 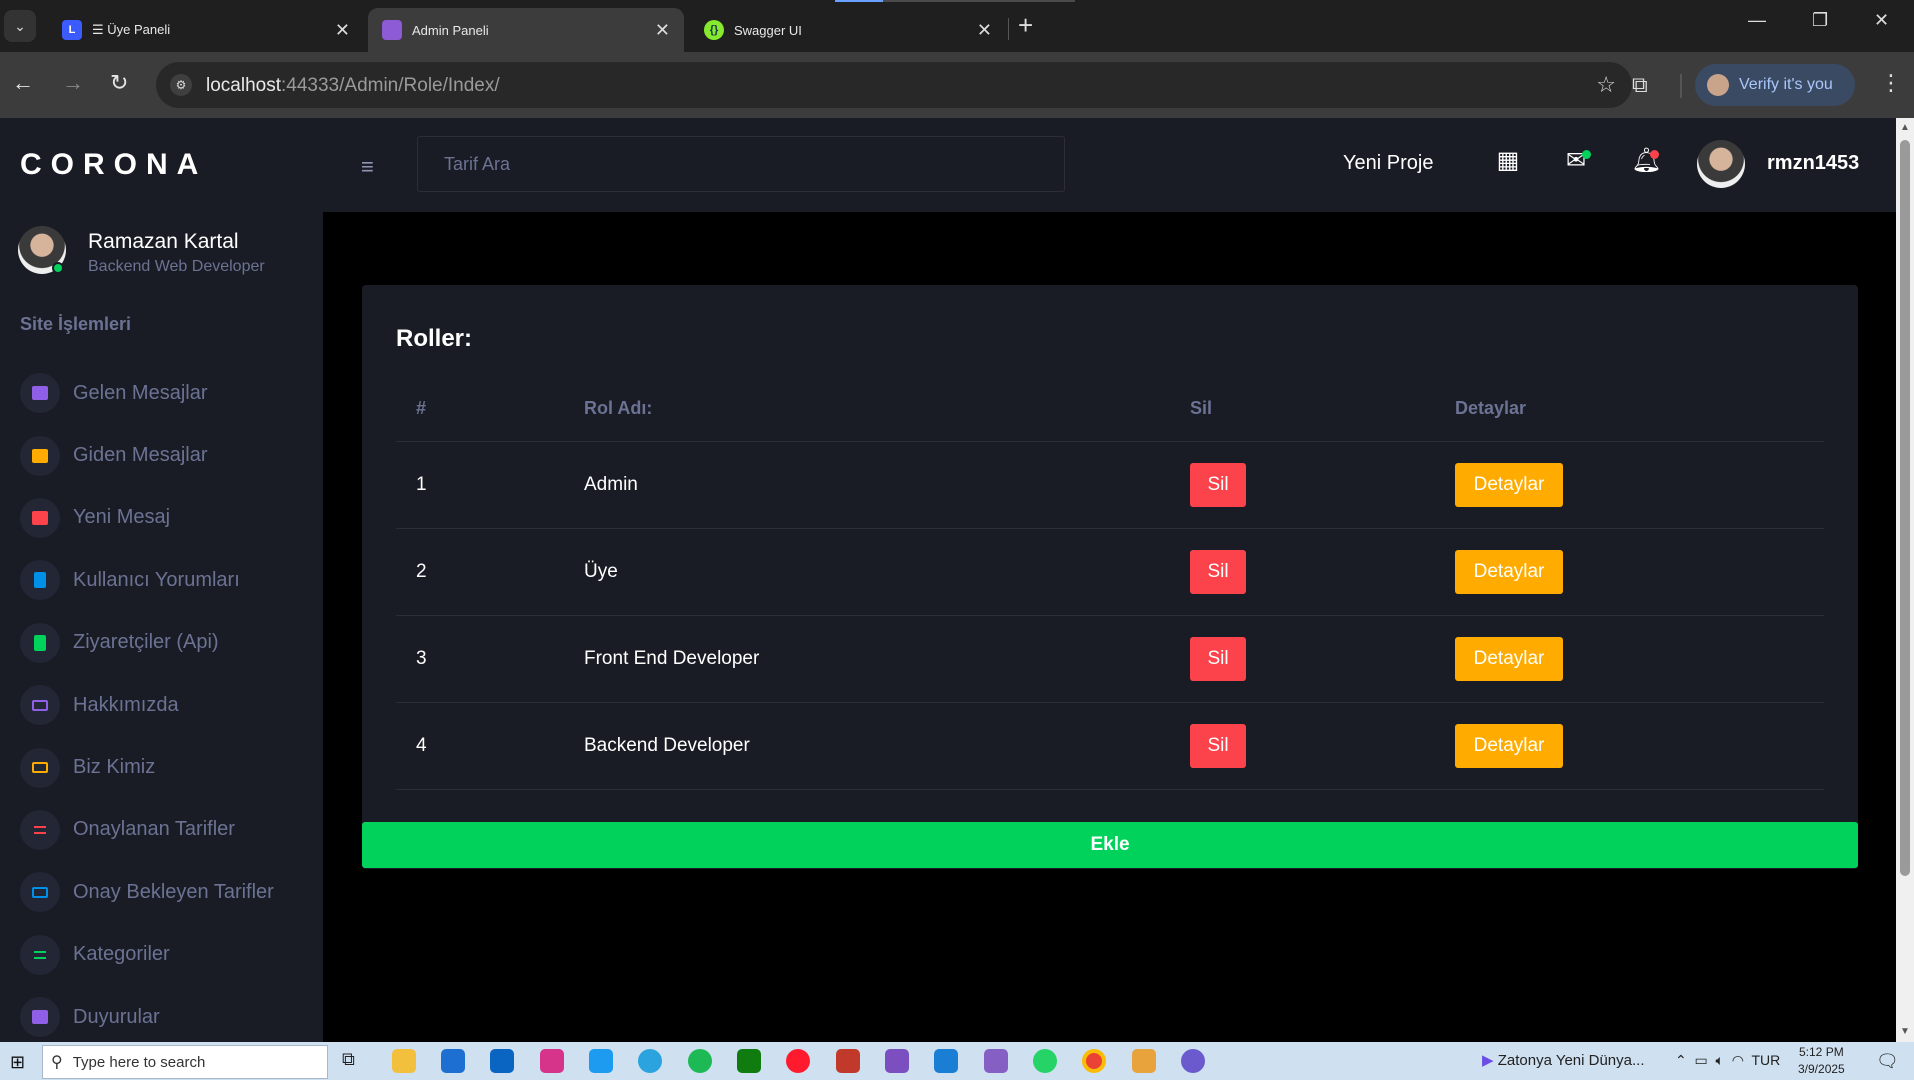 I want to click on column-header: Sil, so click(x=1302, y=409).